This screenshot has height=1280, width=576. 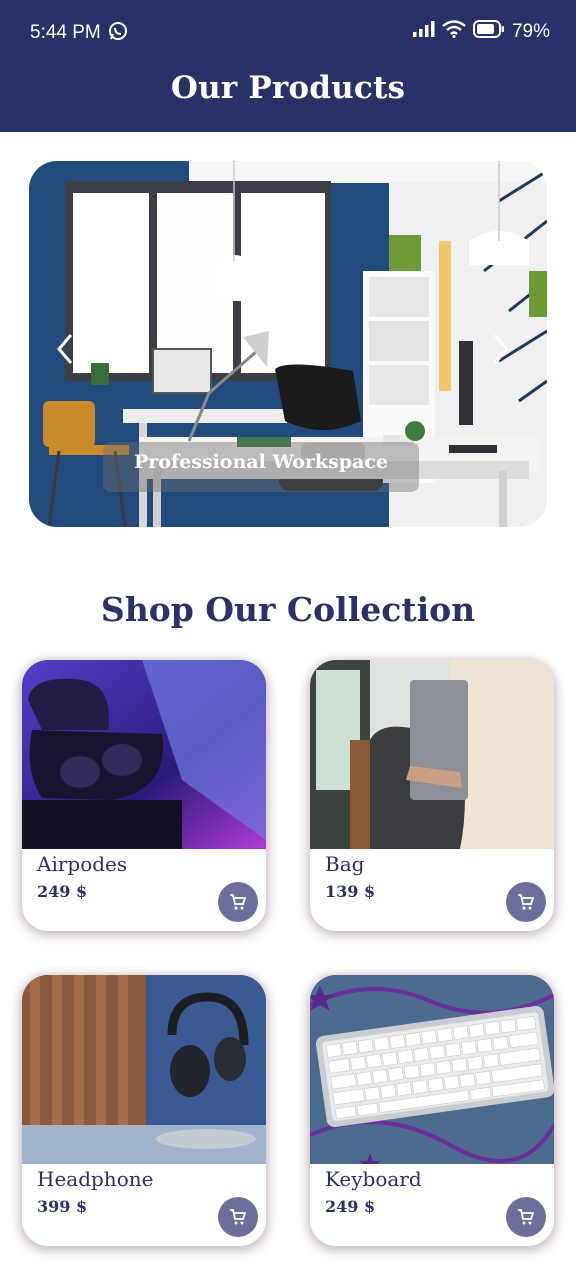 What do you see at coordinates (118, 34) in the screenshot?
I see `whatsapp-icon` at bounding box center [118, 34].